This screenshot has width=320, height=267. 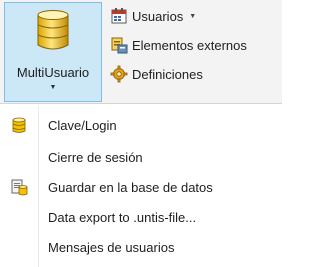 I want to click on external-elements-icon, so click(x=119, y=45).